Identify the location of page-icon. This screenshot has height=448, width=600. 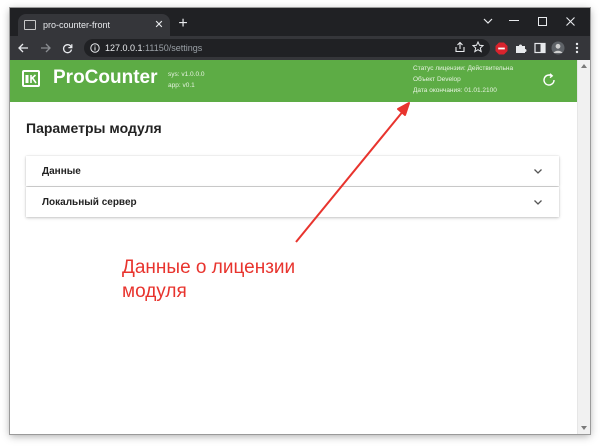
(30, 25).